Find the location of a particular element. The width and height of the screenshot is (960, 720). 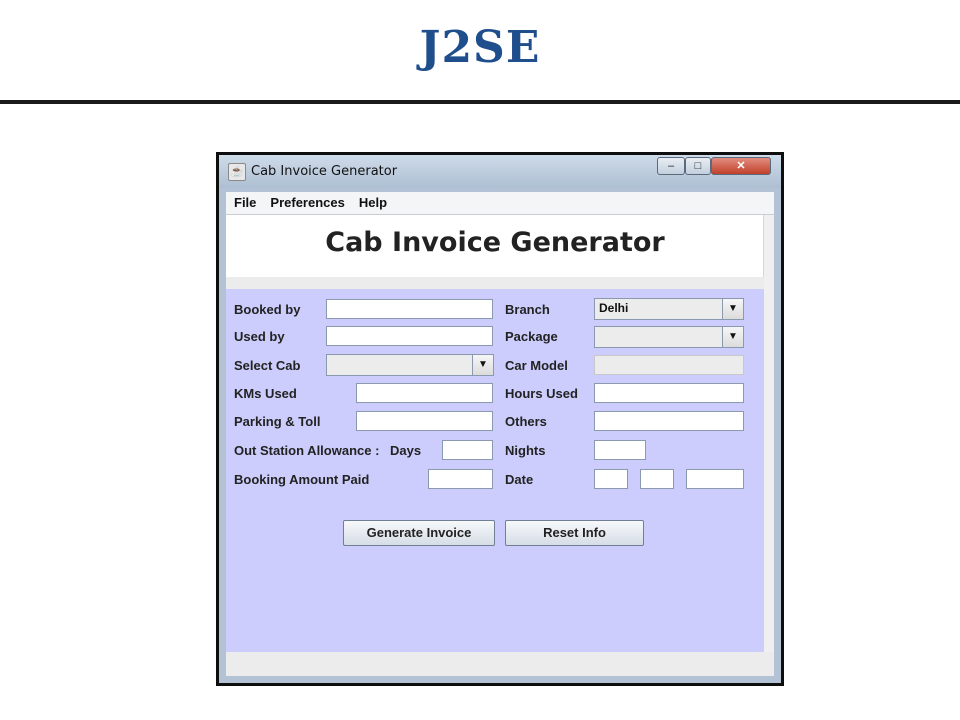

menu-bar: File Preferences Help is located at coordinates (500, 203).